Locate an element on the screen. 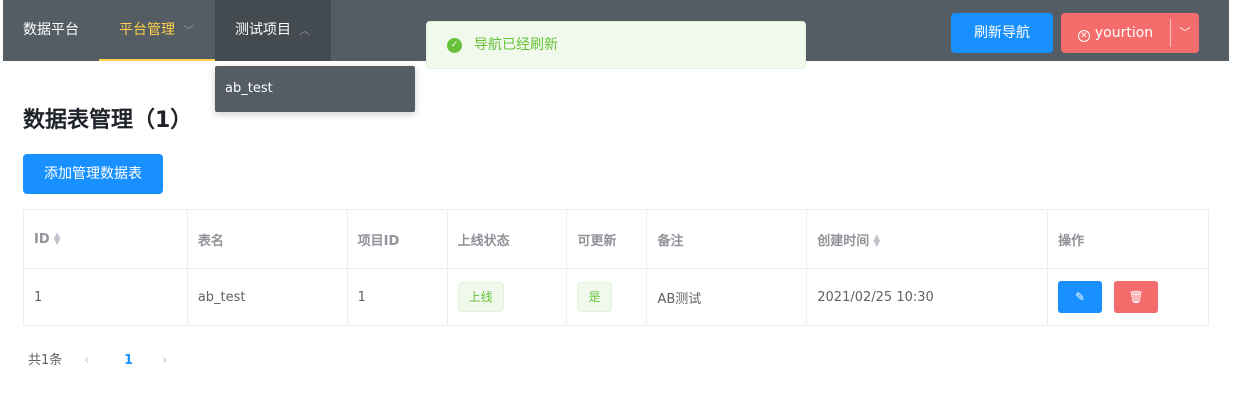  cell-online-status: 上线 is located at coordinates (507, 297).